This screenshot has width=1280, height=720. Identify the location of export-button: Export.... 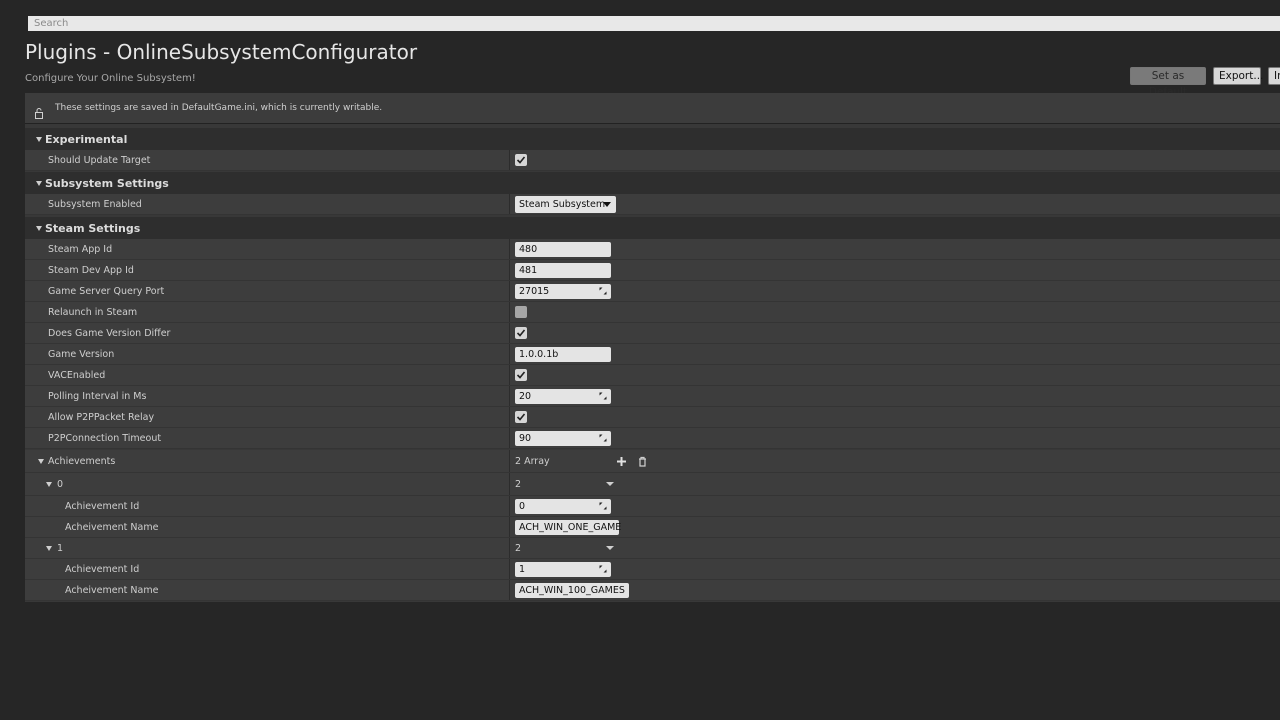
(1238, 76).